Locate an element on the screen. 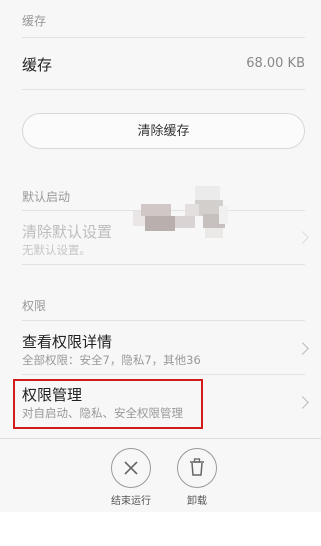  clear-defaults-title: 清除默认设置 is located at coordinates (67, 232).